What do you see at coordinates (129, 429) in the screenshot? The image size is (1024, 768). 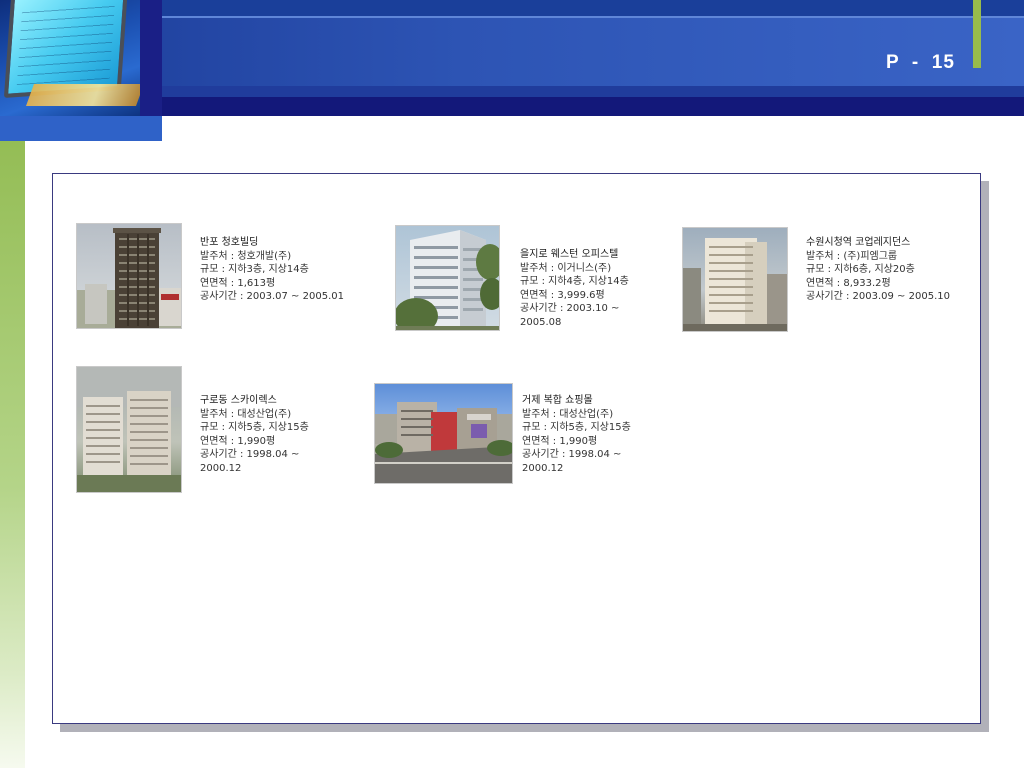 I see `project-photo-guro` at bounding box center [129, 429].